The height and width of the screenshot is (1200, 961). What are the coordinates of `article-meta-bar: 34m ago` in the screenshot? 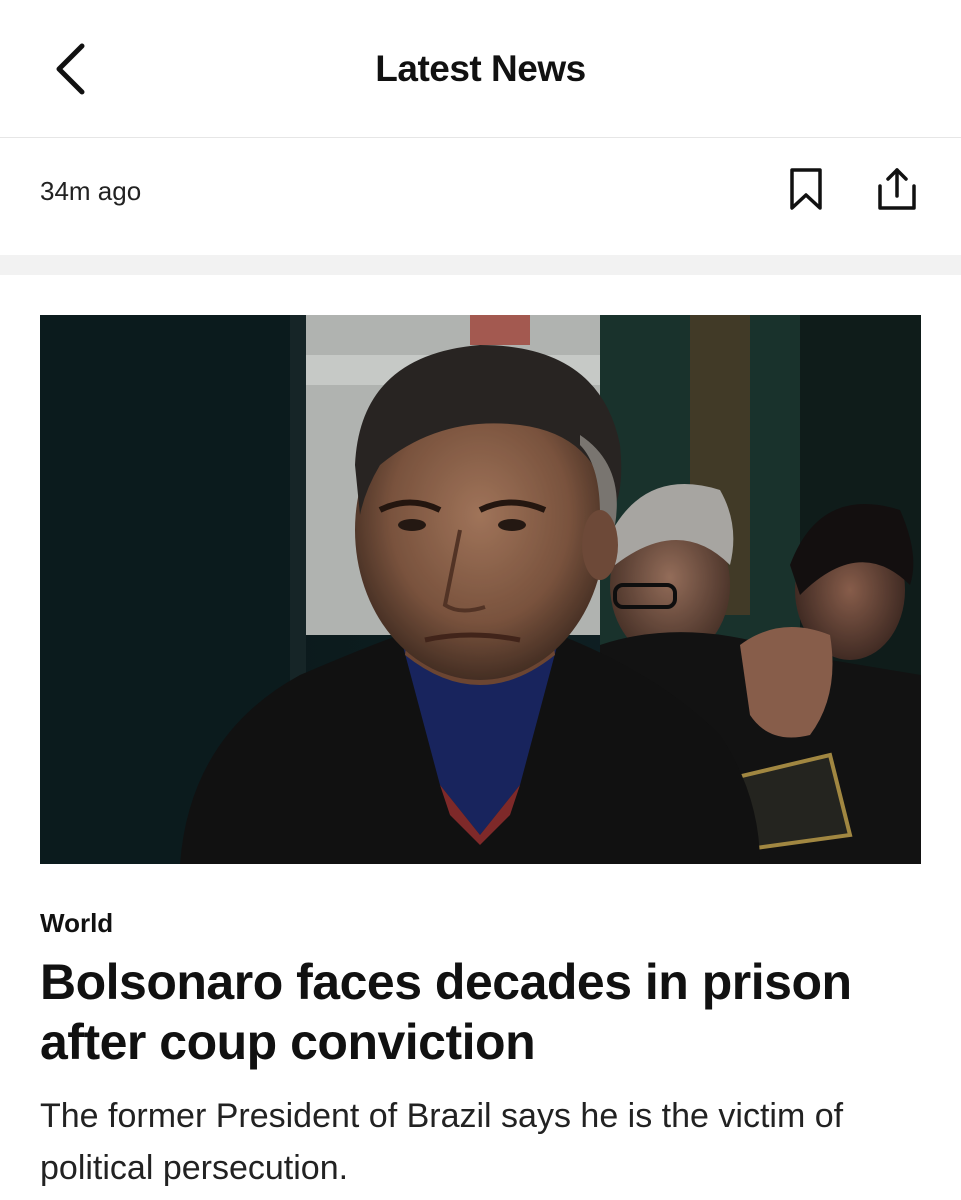 It's located at (480, 196).